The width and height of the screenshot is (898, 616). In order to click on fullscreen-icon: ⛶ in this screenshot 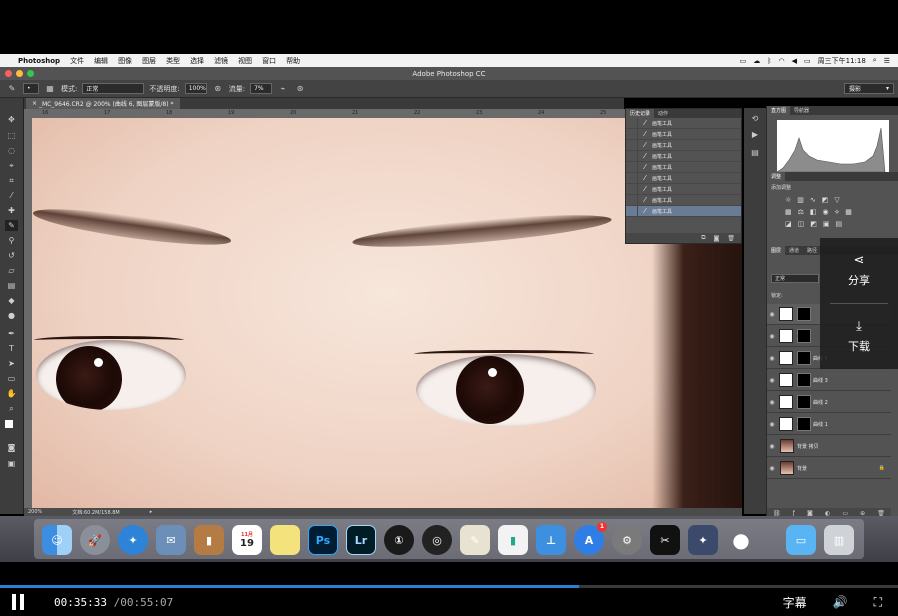, I will do `click(878, 602)`.